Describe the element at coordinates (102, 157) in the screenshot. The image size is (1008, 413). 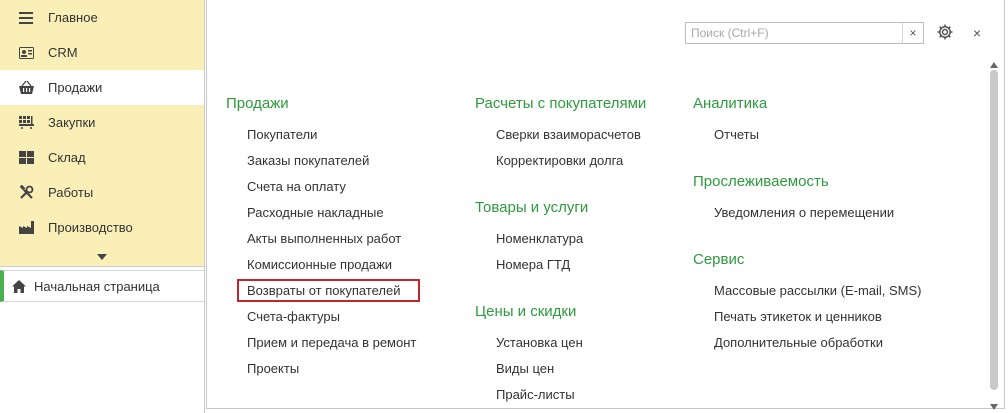
I see `section-sklad: Склад` at that location.